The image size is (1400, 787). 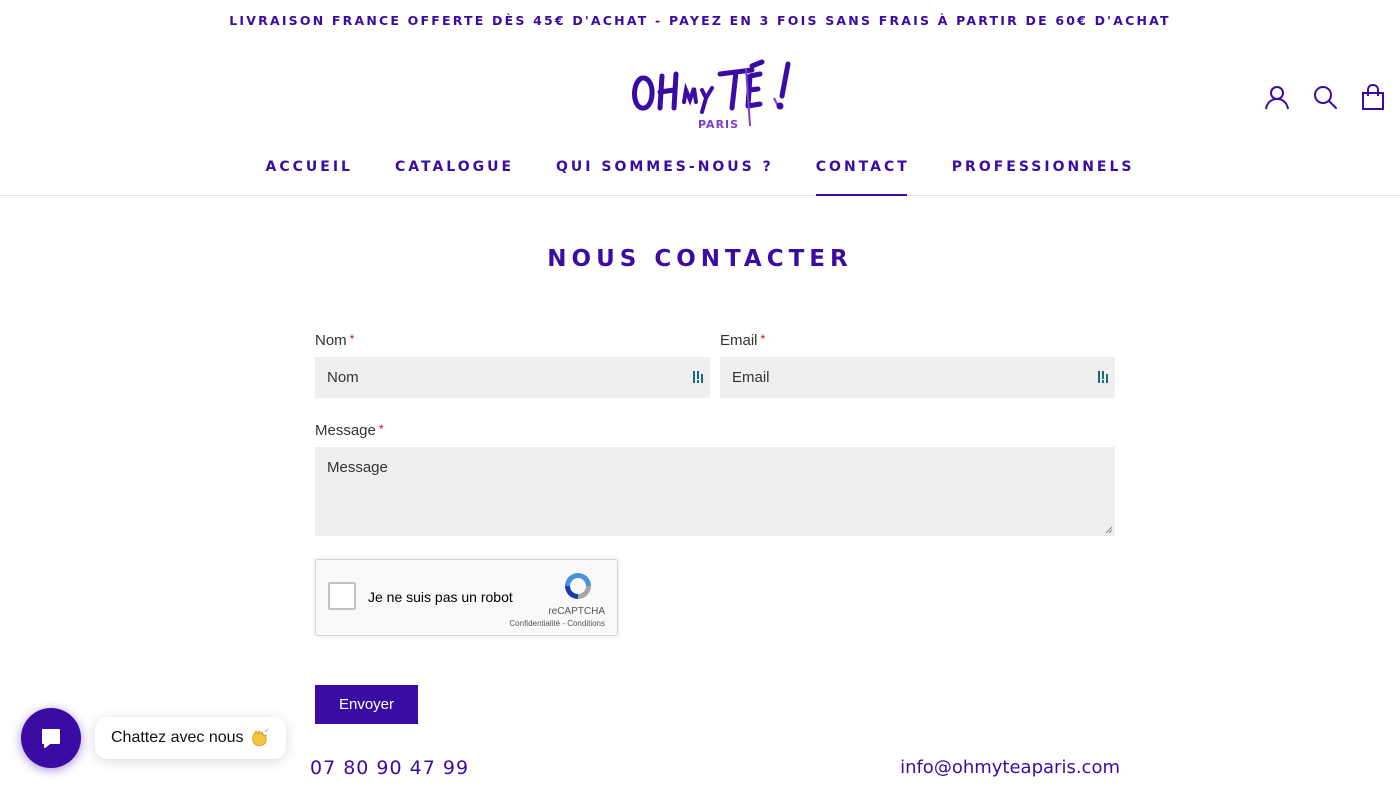 I want to click on name-placeholder: Nom, so click(x=343, y=377).